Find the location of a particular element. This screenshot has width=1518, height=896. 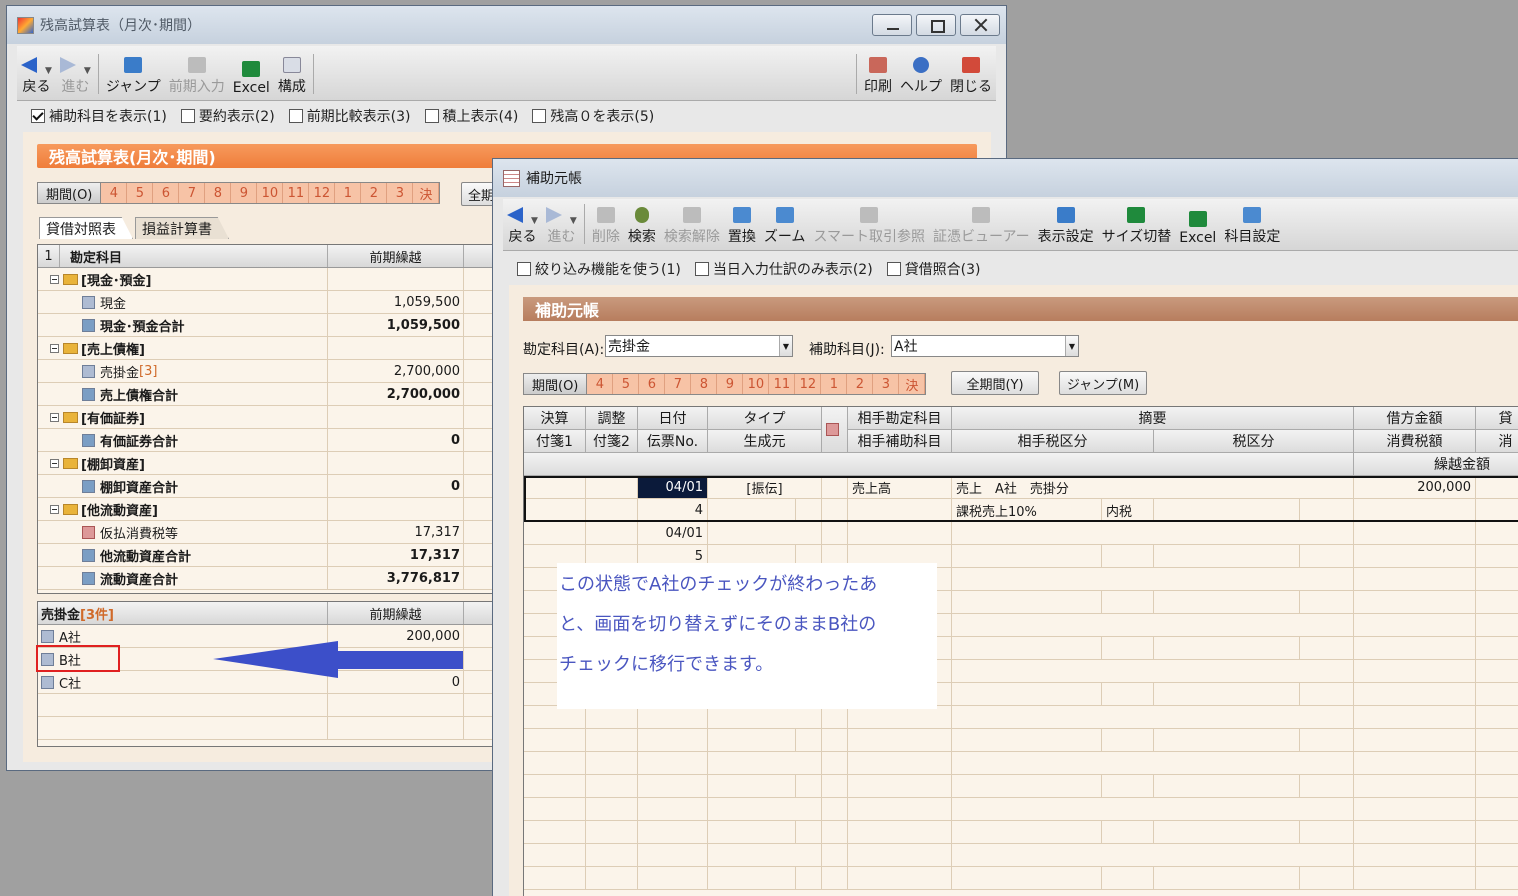

toolbar-button-4: 検索解除 is located at coordinates (692, 224).